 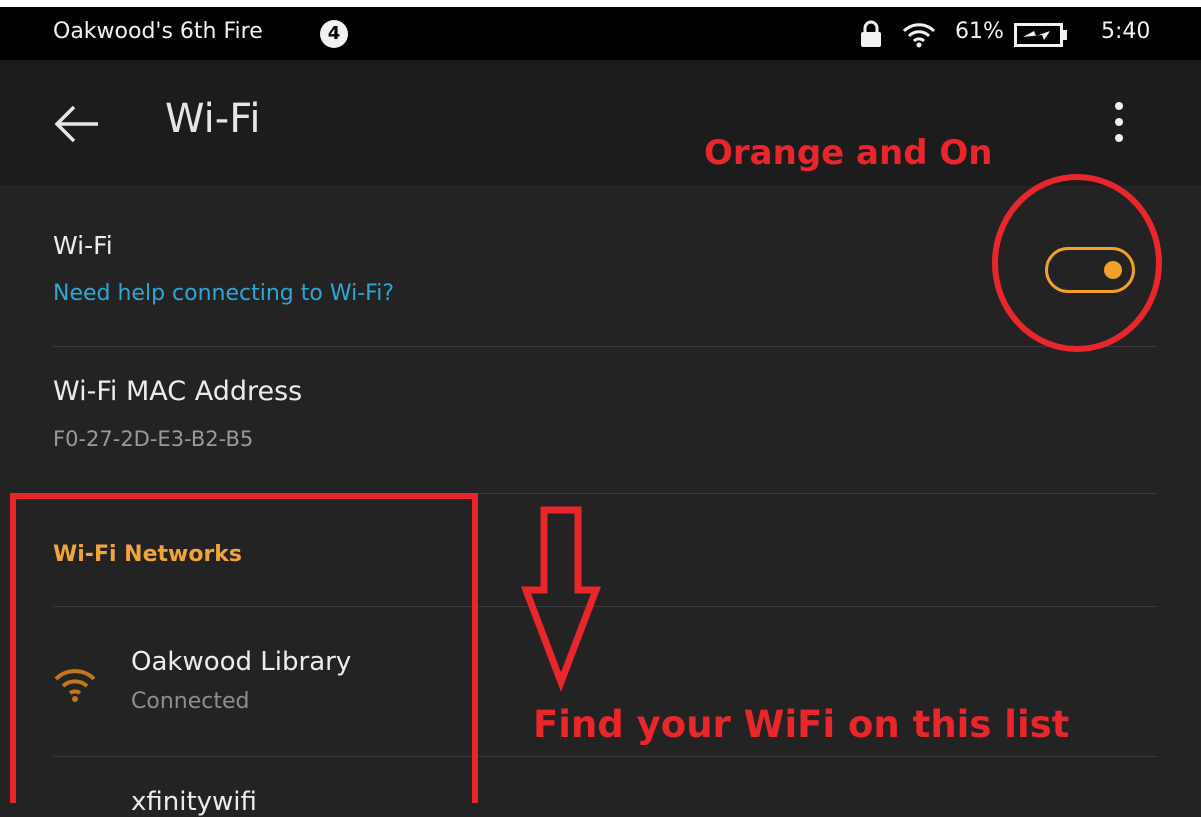 What do you see at coordinates (600, 33) in the screenshot?
I see `status-bar: Oakwood's 6th Fire 4 61% 5:40` at bounding box center [600, 33].